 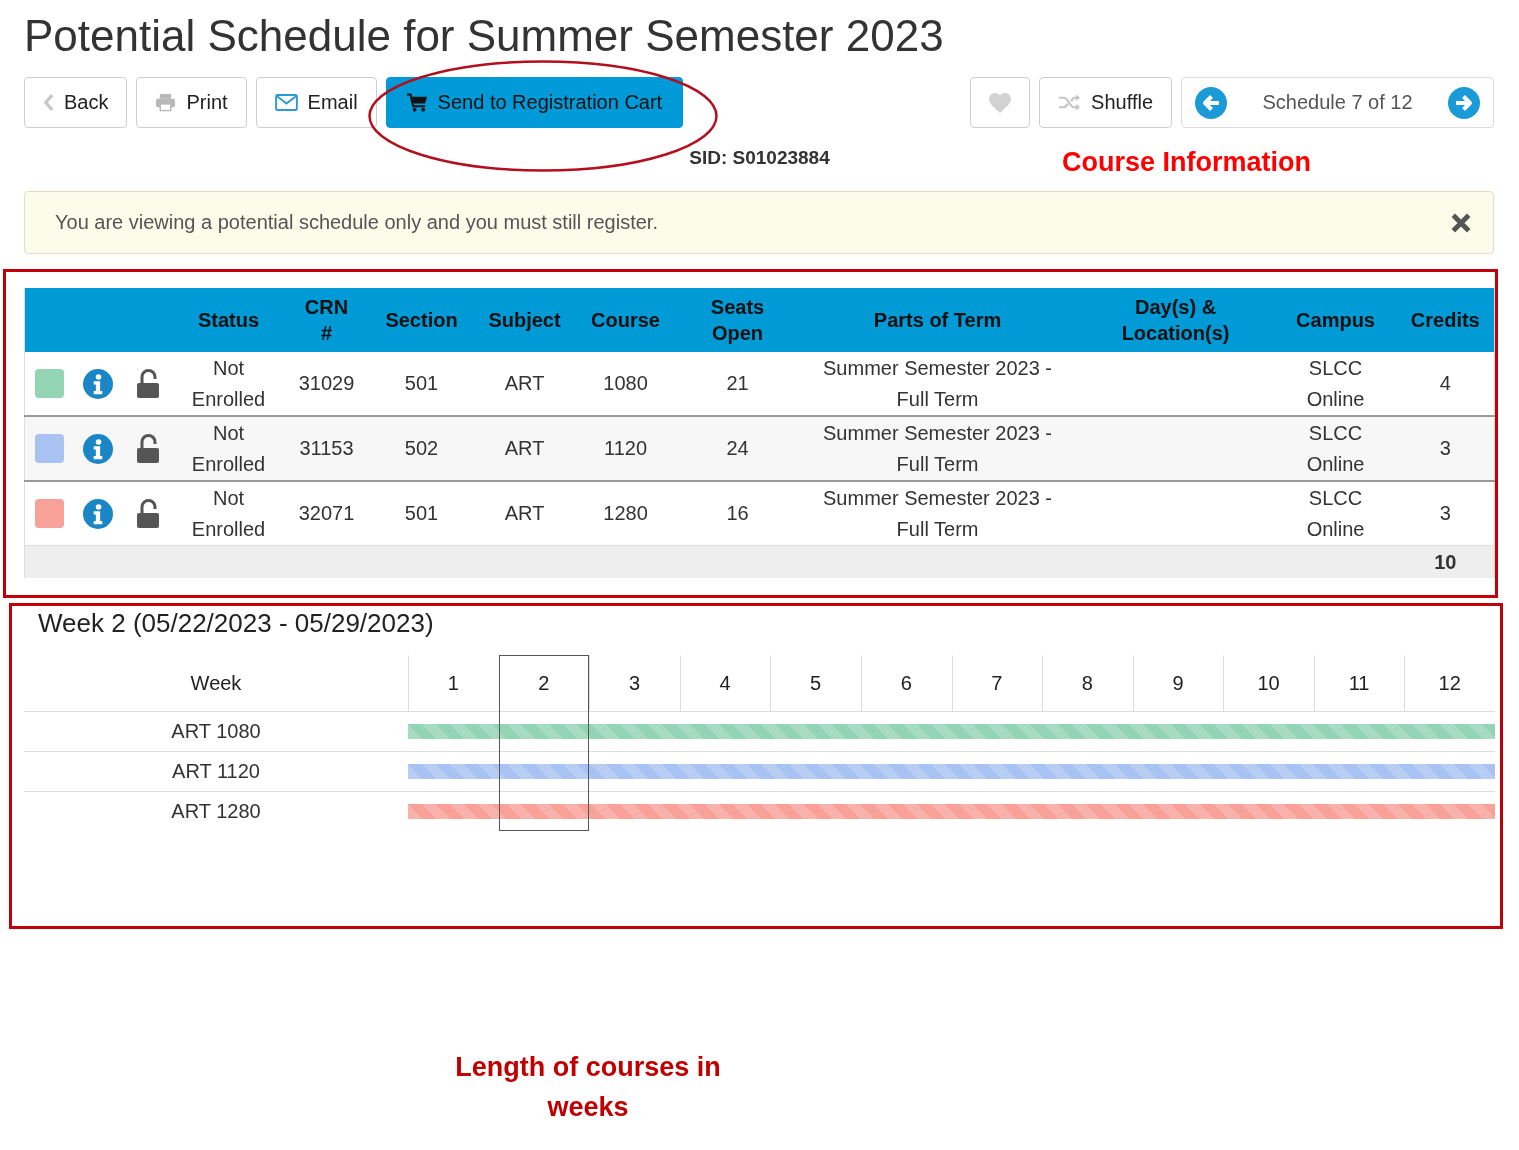 I want to click on printer-icon, so click(x=166, y=102).